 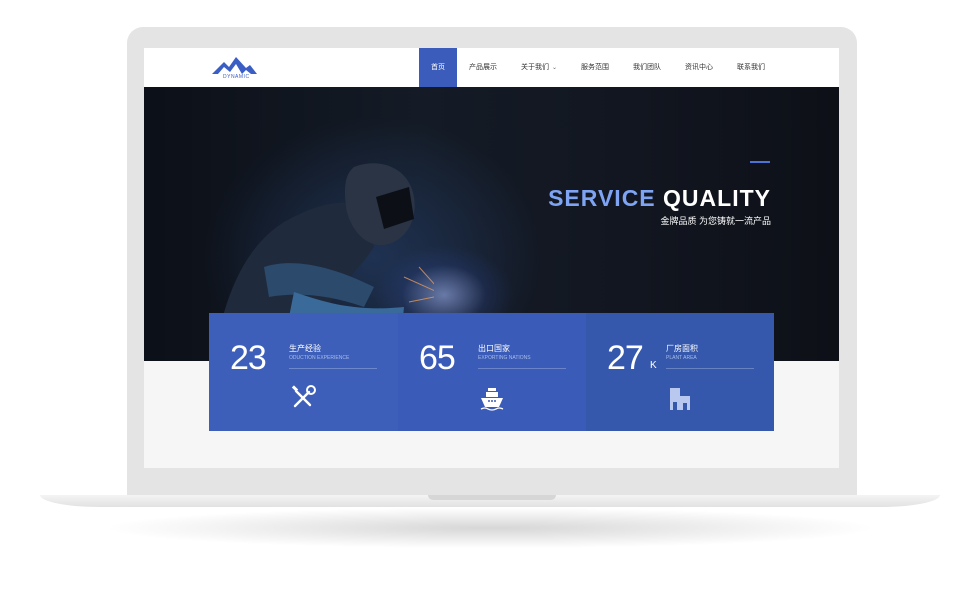 What do you see at coordinates (492, 399) in the screenshot?
I see `ship-icon` at bounding box center [492, 399].